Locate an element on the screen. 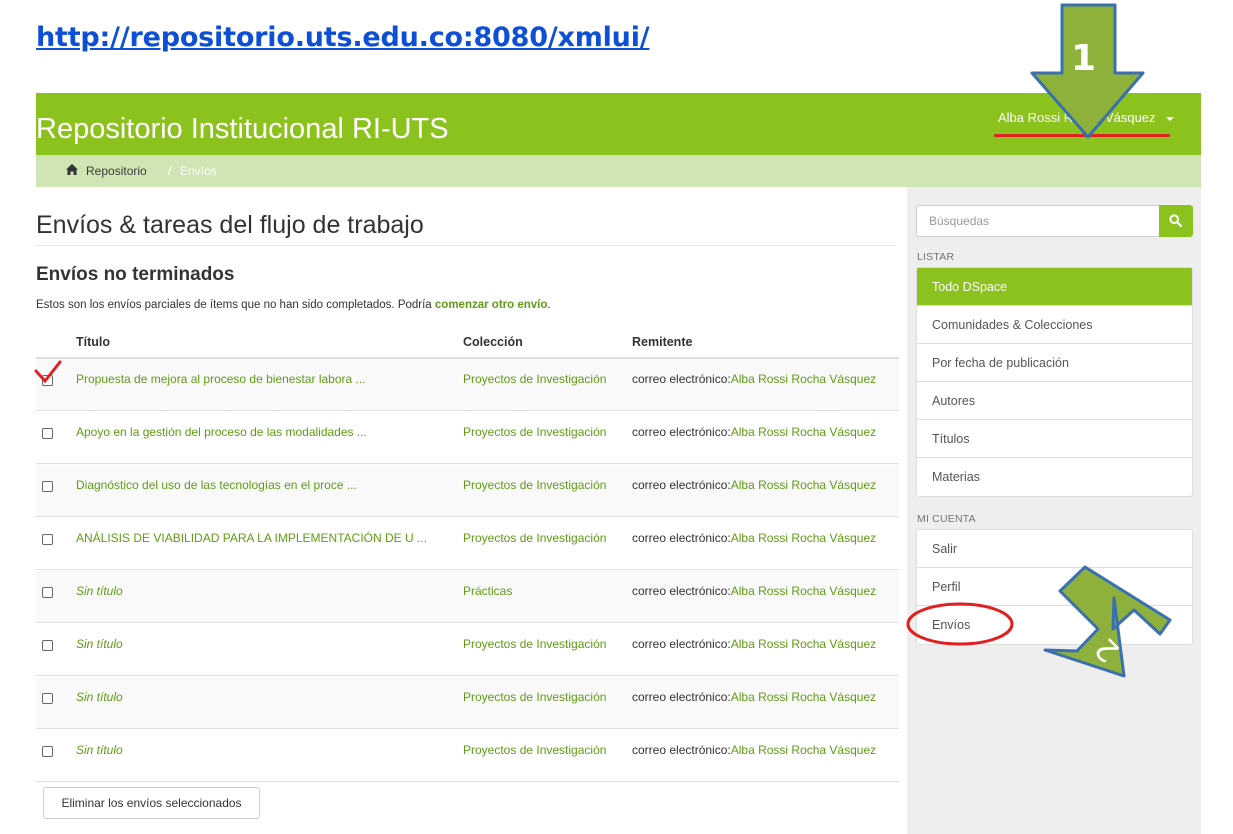 The width and height of the screenshot is (1233, 834). page-title: Envíos & tareas del flujo de trabajo is located at coordinates (230, 225).